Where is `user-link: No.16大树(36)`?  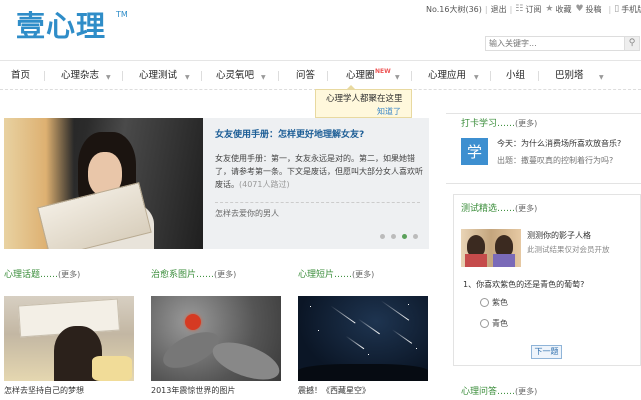 user-link: No.16大树(36) is located at coordinates (454, 10).